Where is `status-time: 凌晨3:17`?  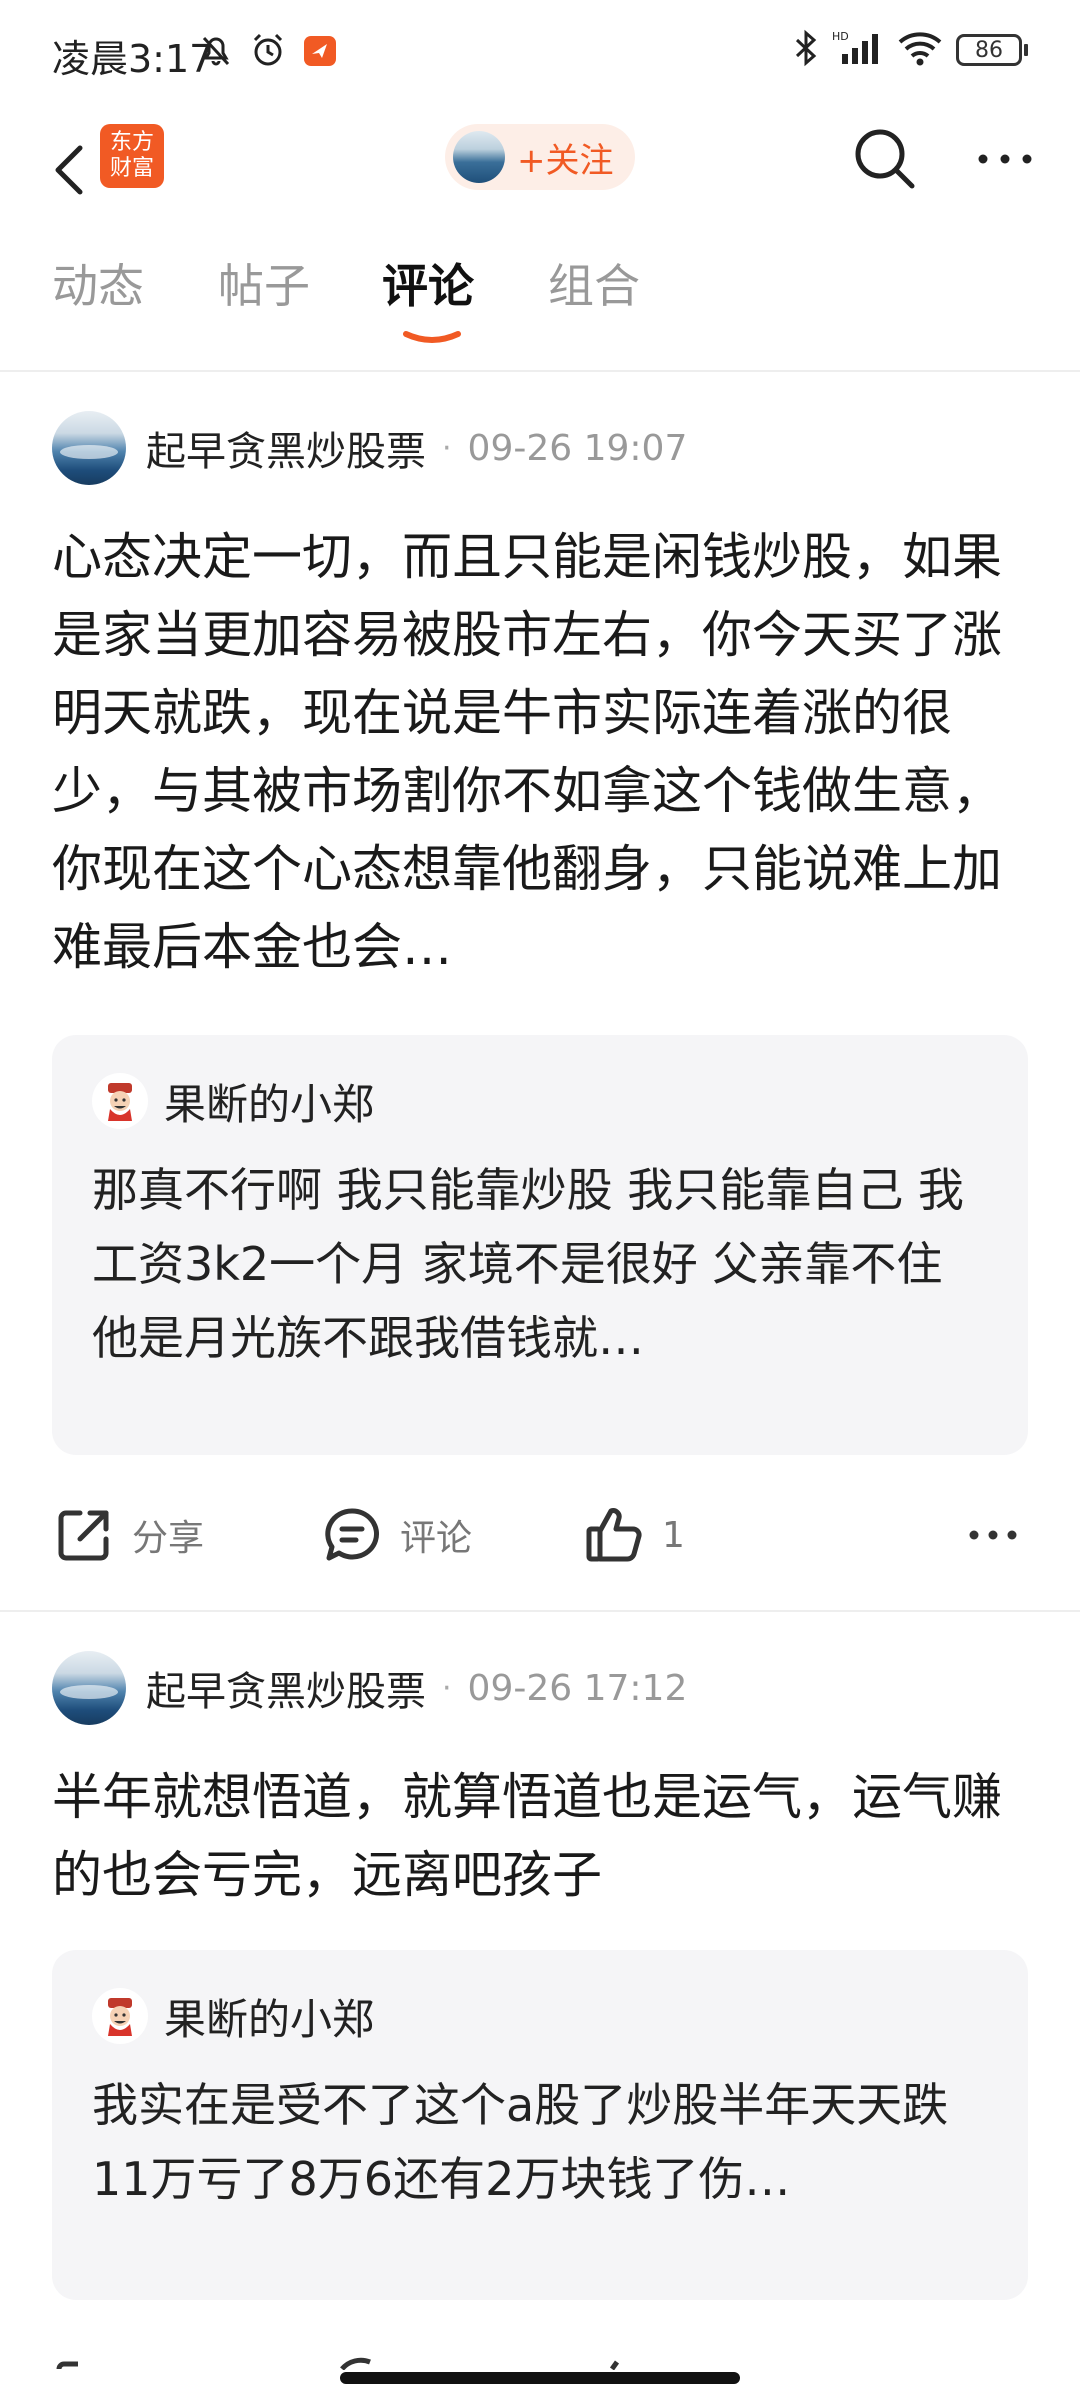
status-time: 凌晨3:17 is located at coordinates (133, 59).